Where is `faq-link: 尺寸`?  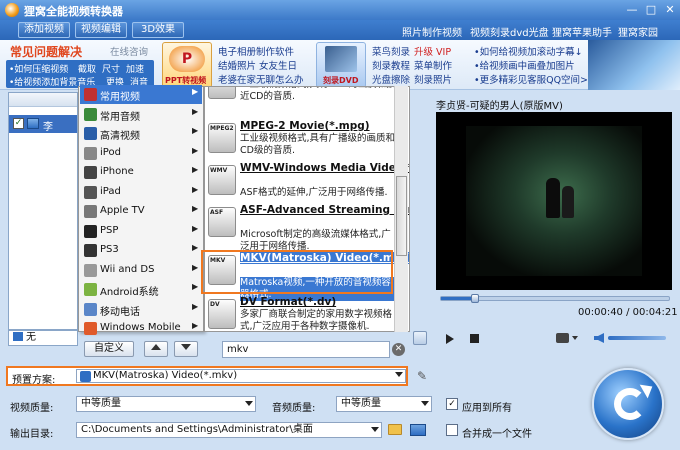 faq-link: 尺寸 is located at coordinates (111, 68).